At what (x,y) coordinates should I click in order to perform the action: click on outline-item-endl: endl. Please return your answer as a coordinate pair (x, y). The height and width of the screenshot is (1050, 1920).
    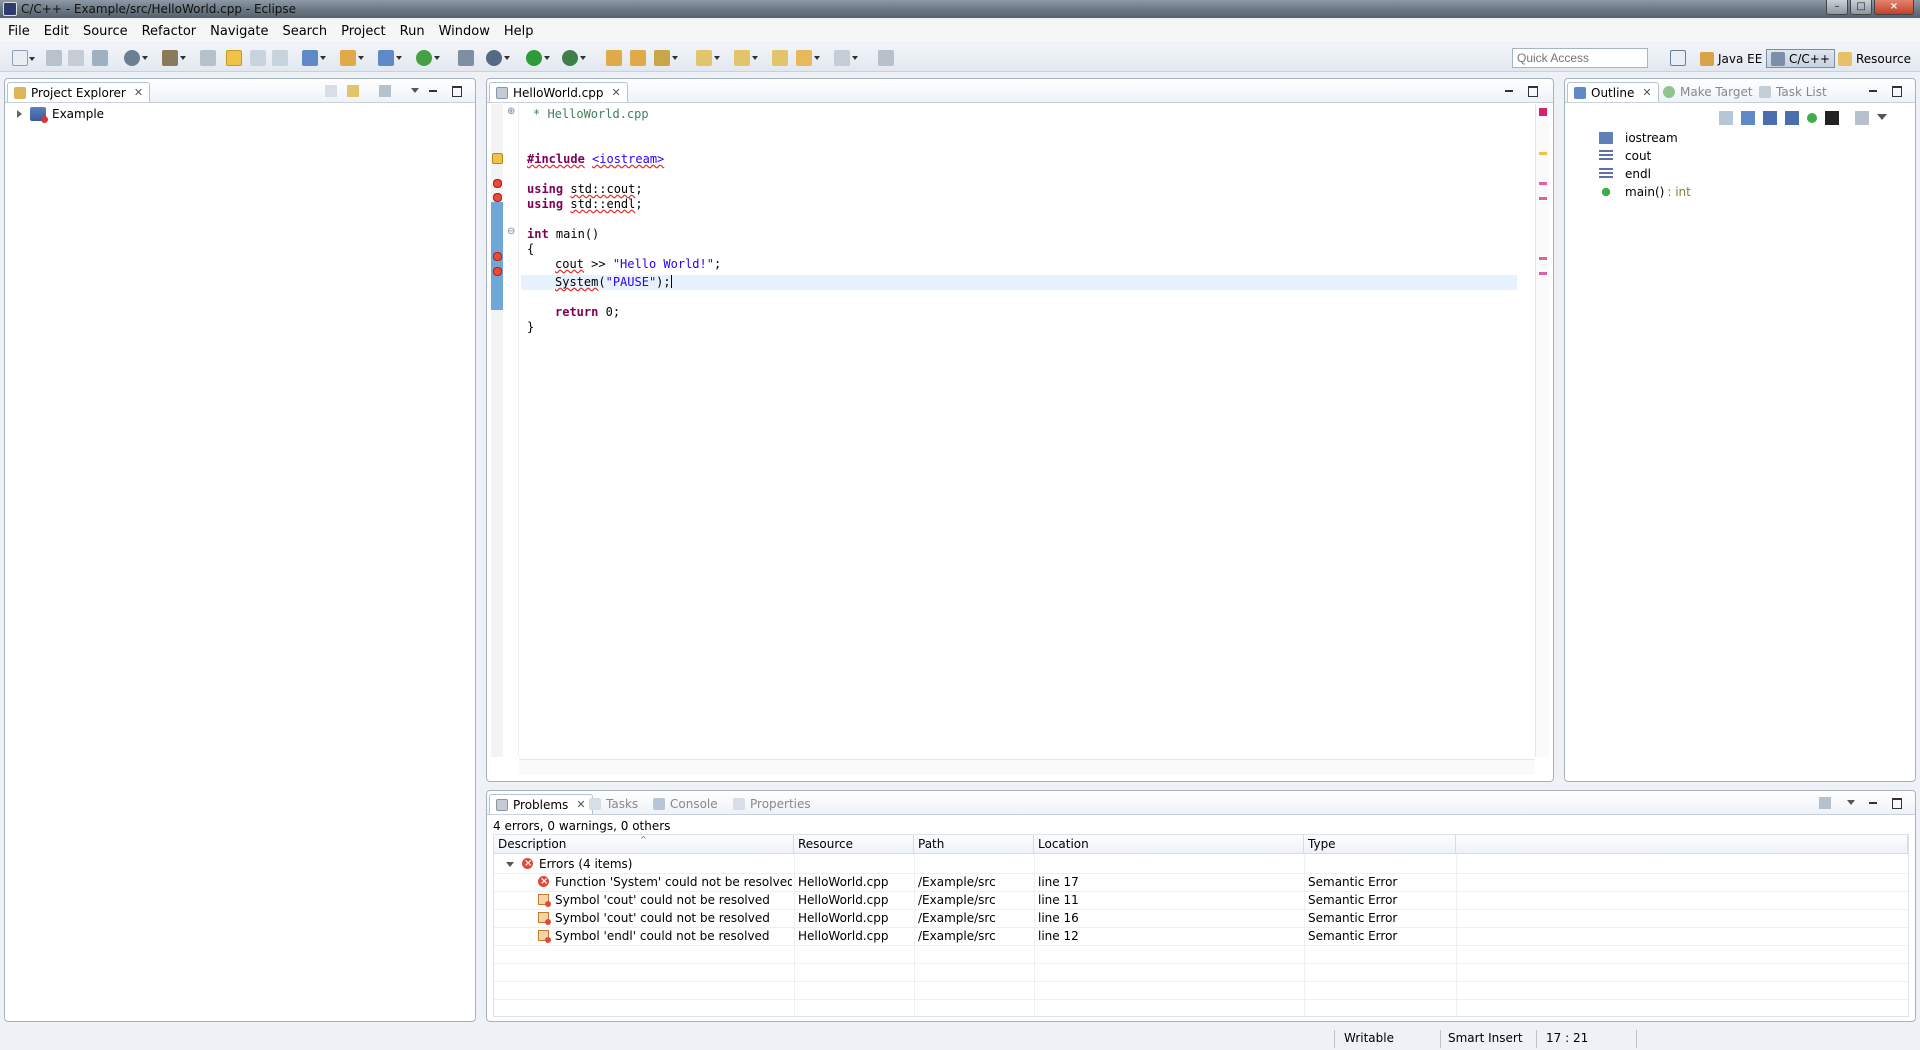
    Looking at the image, I should click on (1625, 174).